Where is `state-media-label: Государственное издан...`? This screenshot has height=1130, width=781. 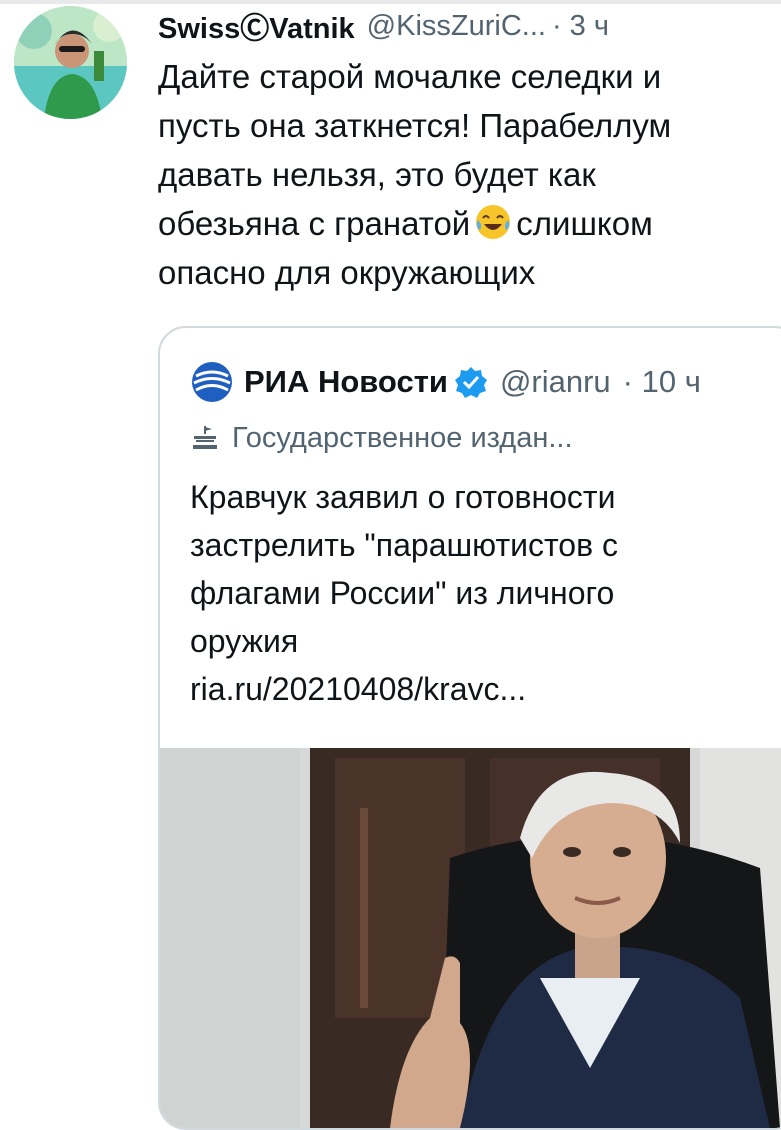 state-media-label: Государственное издан... is located at coordinates (381, 438).